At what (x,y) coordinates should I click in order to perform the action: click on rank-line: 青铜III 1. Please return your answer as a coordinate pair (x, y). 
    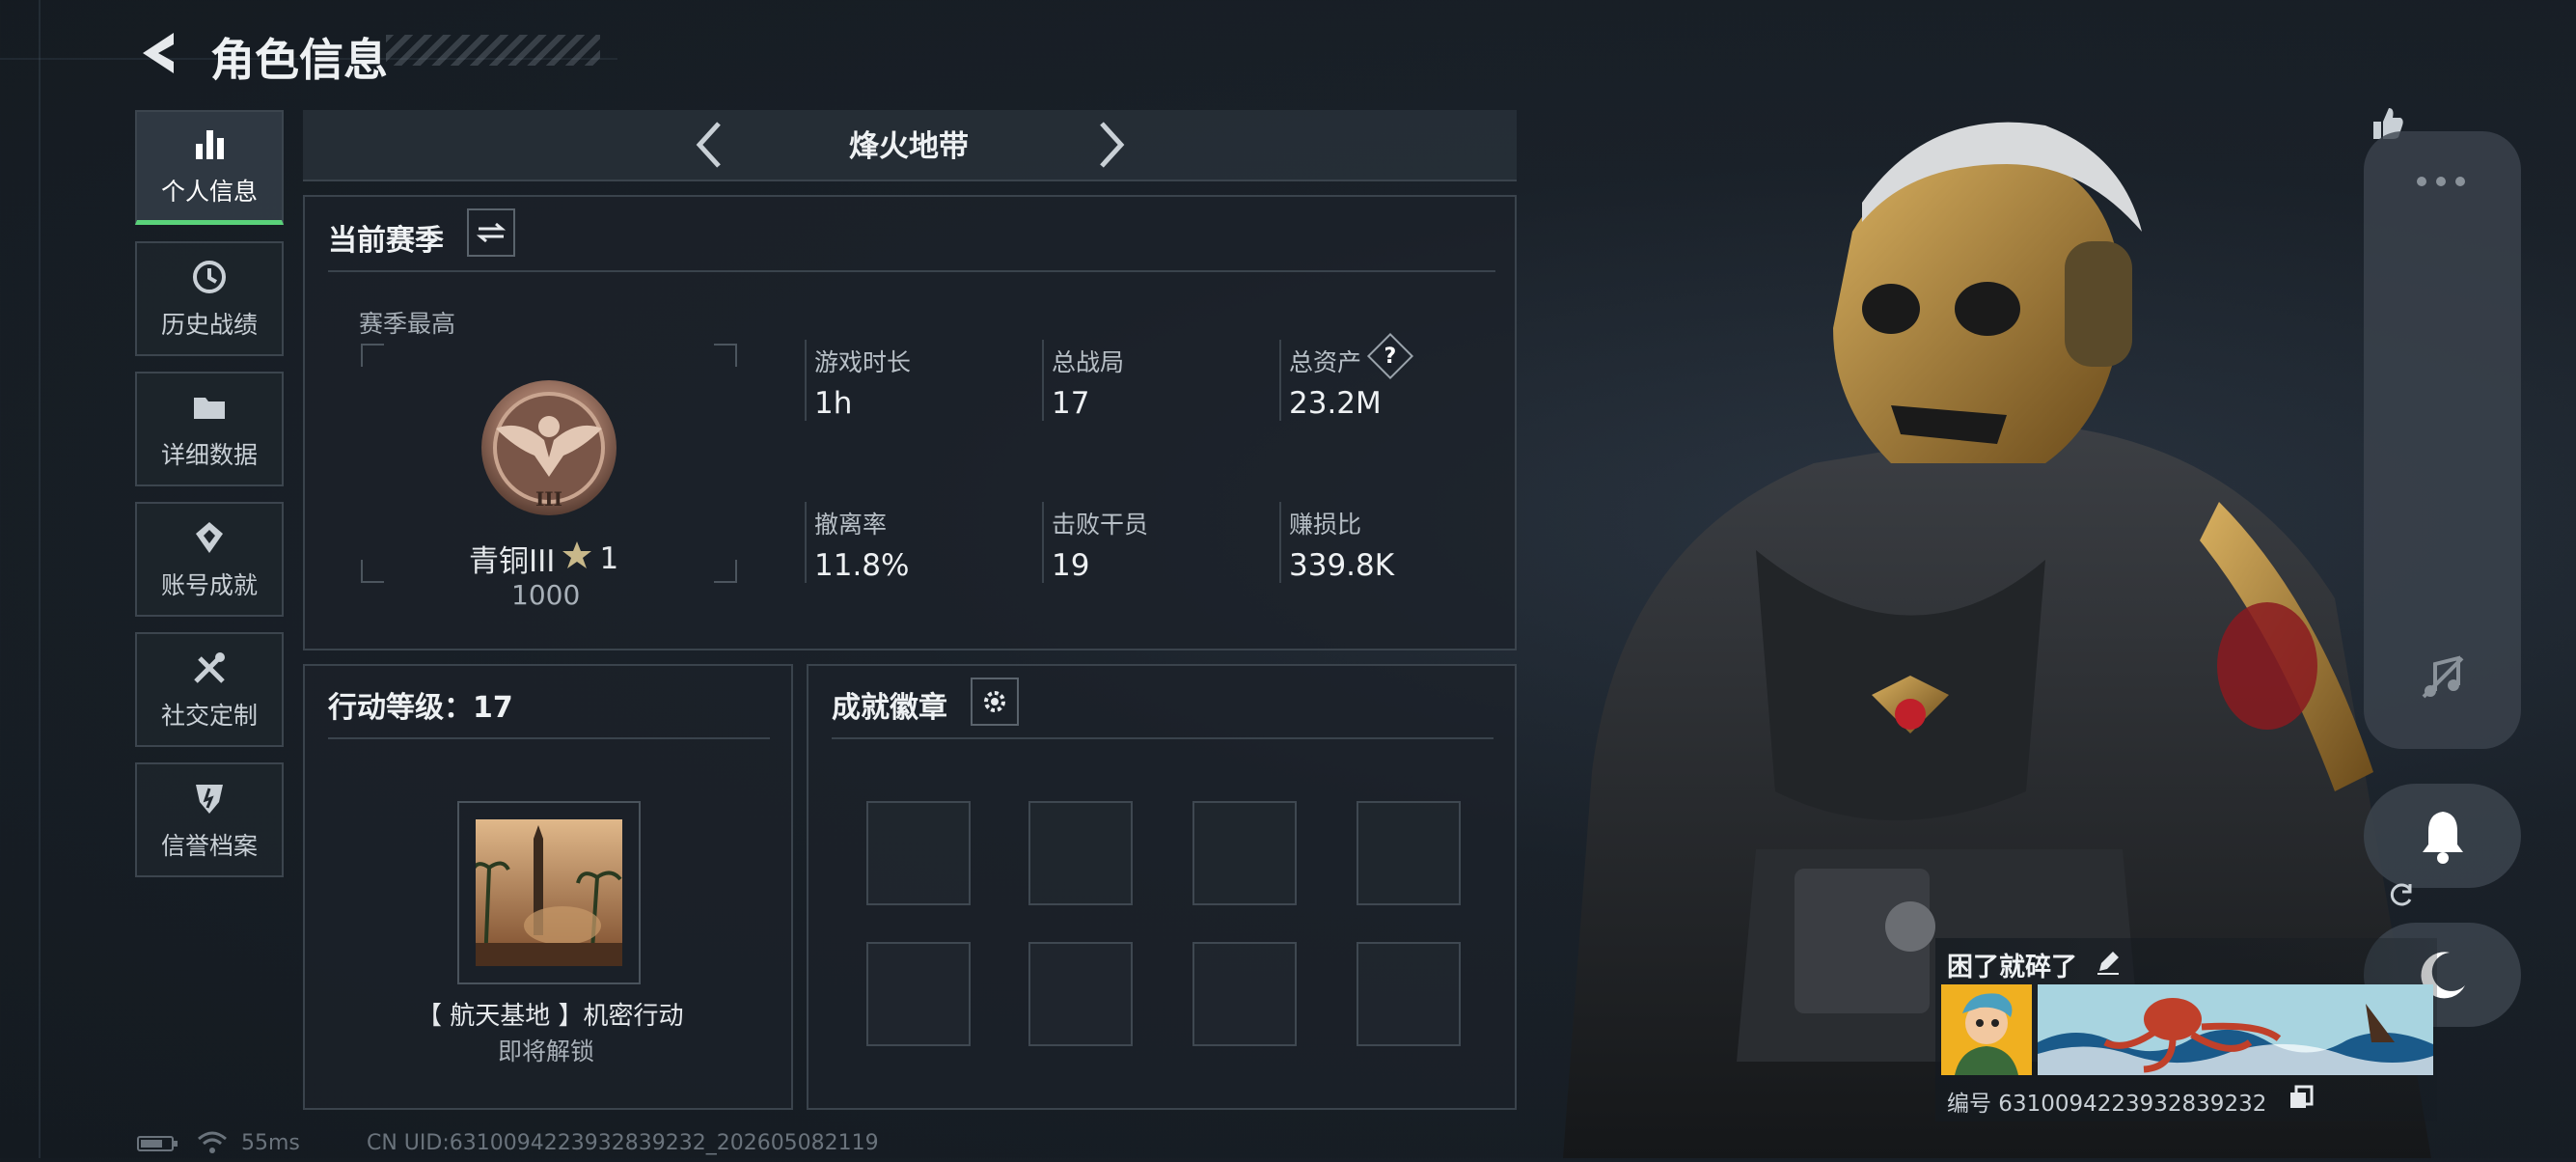
    Looking at the image, I should click on (543, 558).